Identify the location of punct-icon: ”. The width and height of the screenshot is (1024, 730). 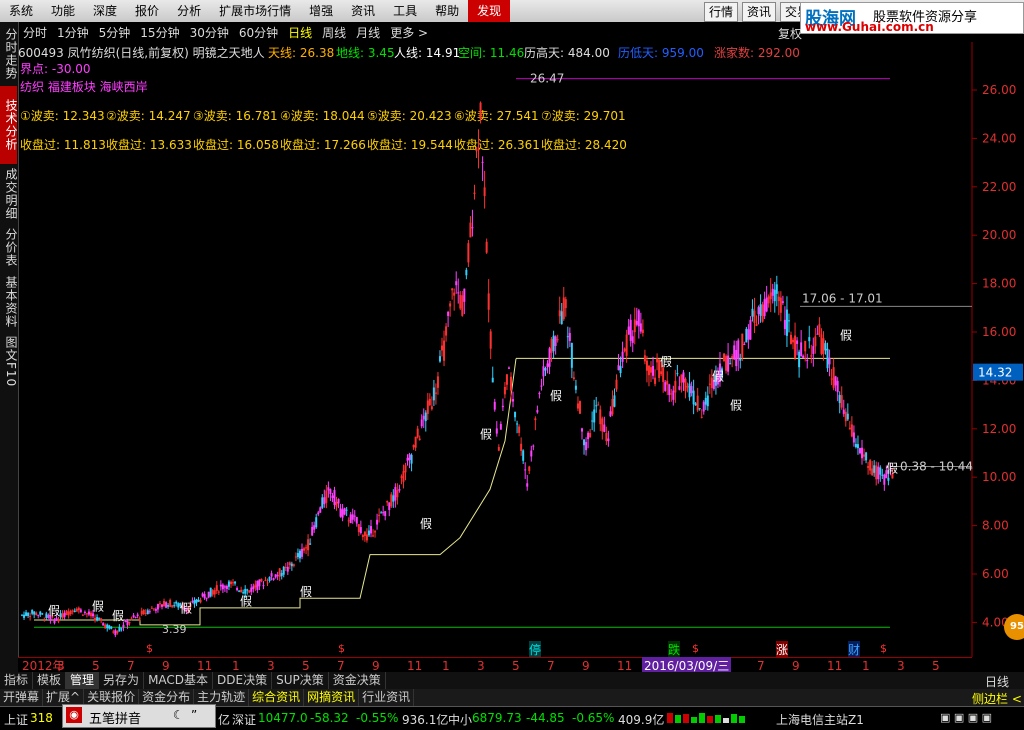
(194, 715).